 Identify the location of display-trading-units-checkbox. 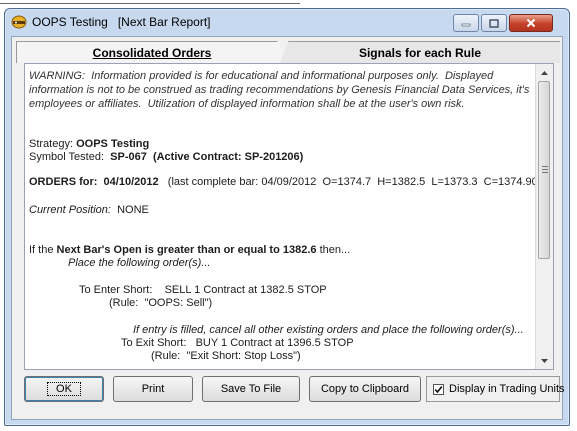
(438, 389).